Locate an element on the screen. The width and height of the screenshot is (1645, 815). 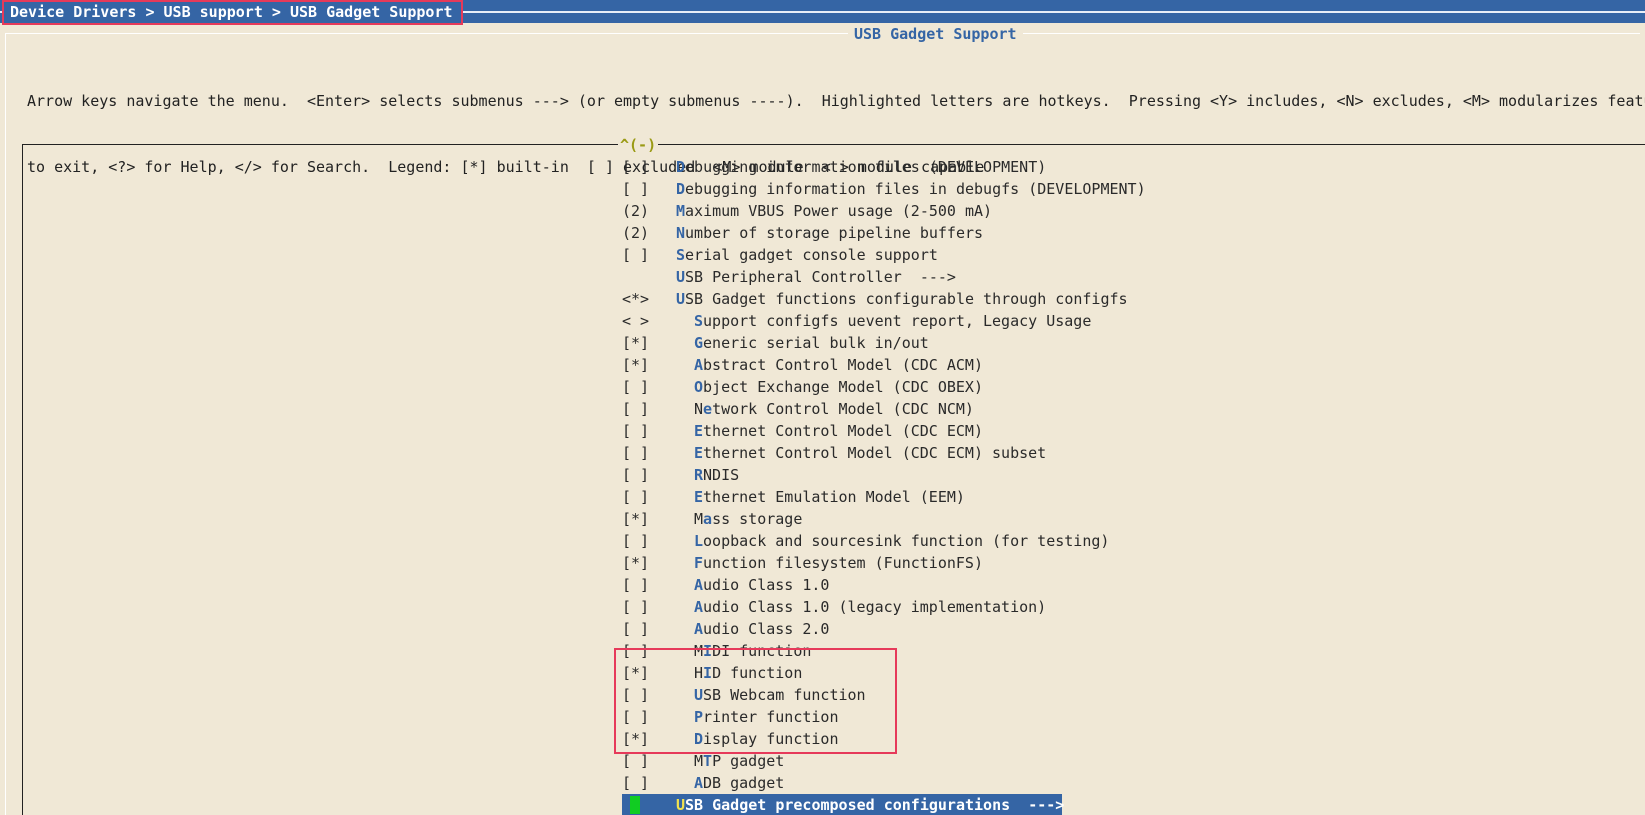
menu-item-hotkey: D is located at coordinates (681, 189).